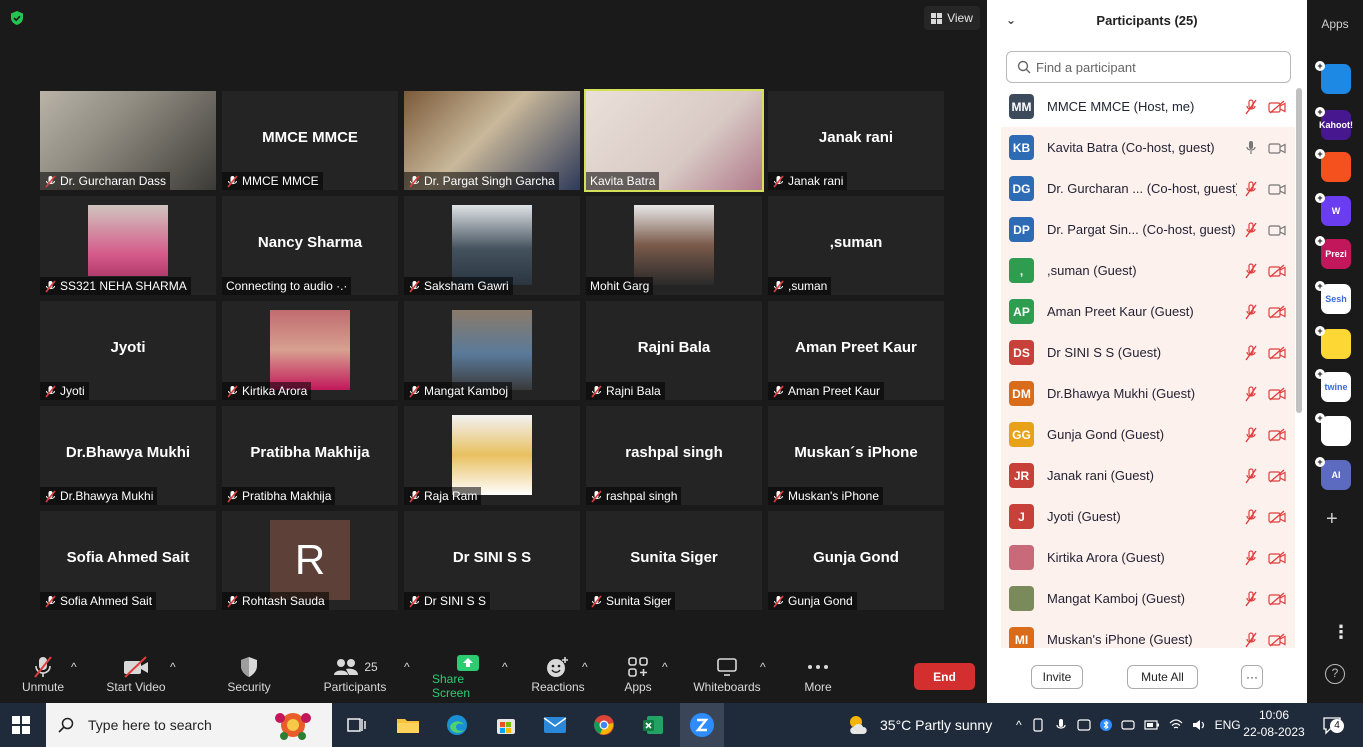 The width and height of the screenshot is (1363, 747). What do you see at coordinates (357, 725) in the screenshot?
I see `task-view-icon` at bounding box center [357, 725].